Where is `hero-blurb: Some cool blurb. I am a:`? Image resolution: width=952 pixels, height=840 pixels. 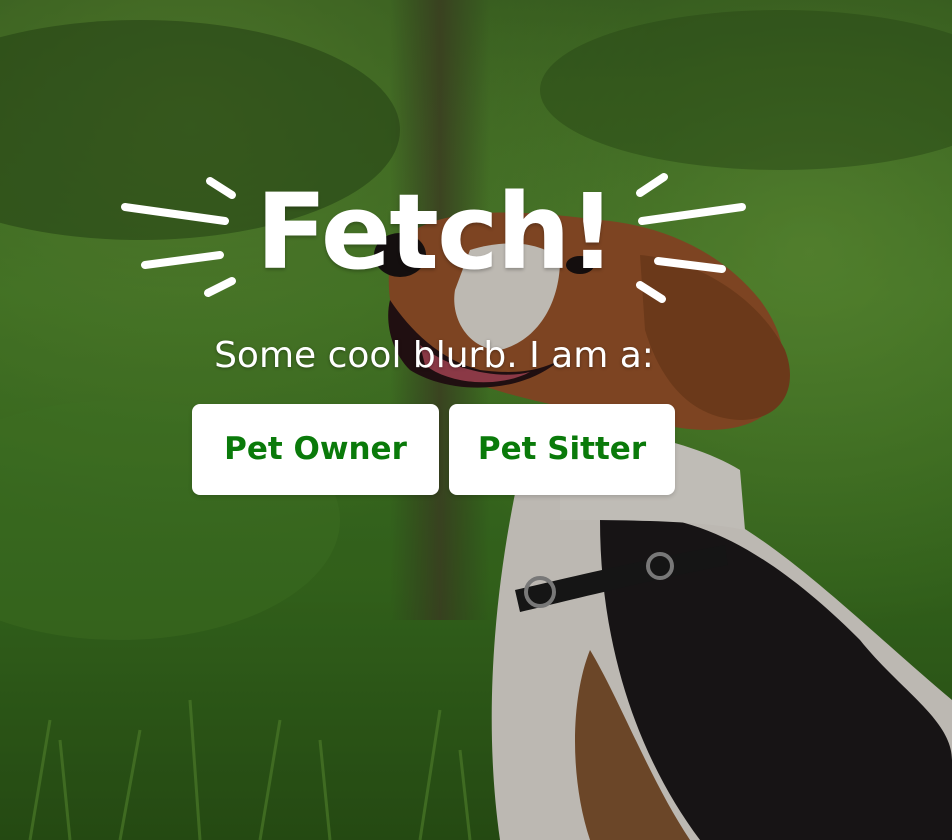 hero-blurb: Some cool blurb. I am a: is located at coordinates (434, 355).